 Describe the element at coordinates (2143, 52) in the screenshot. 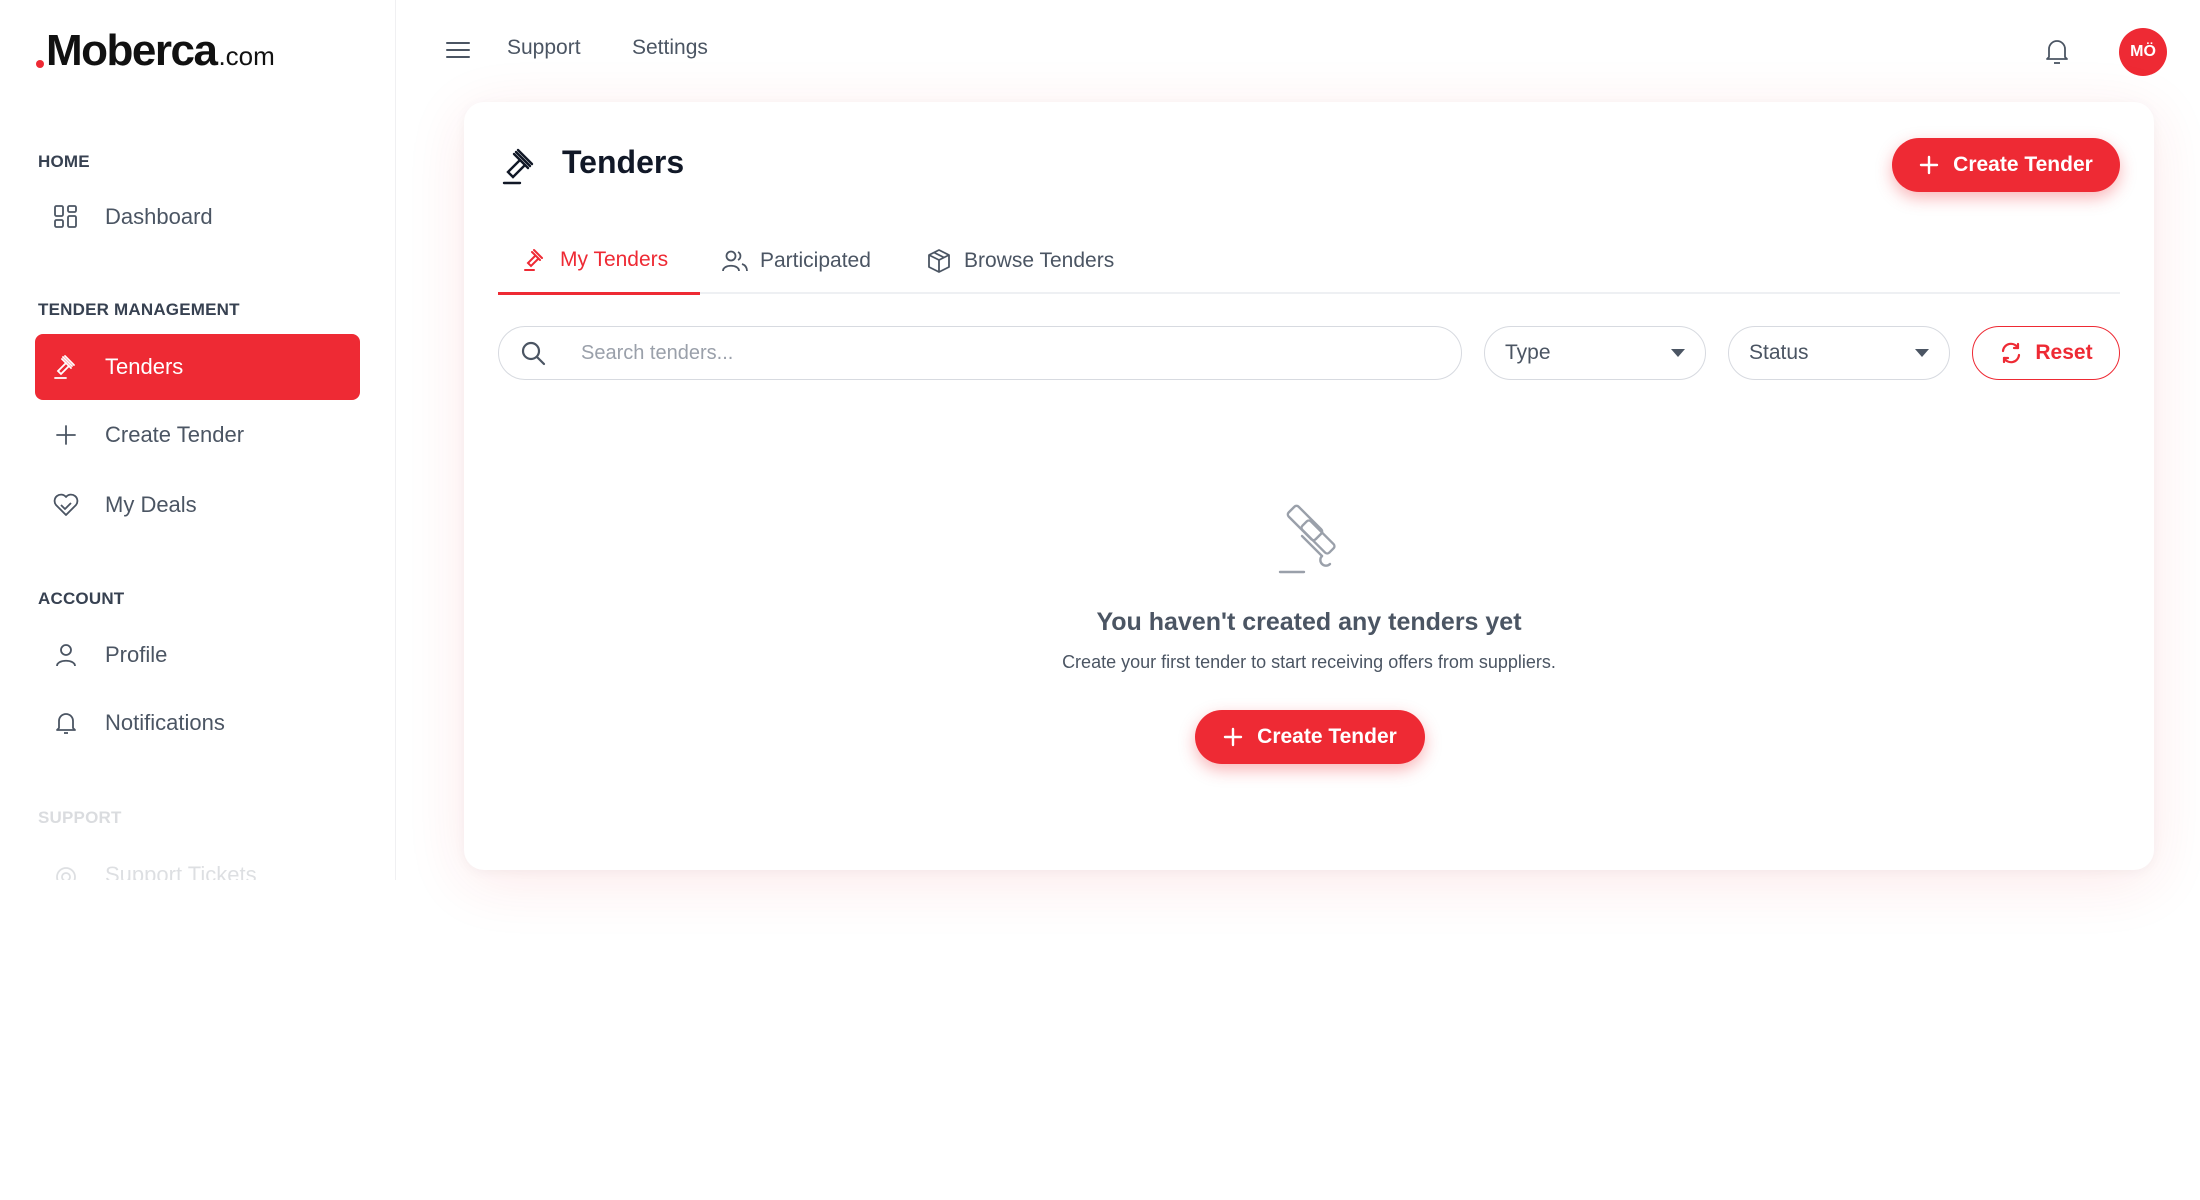

I see `avatar: MÖ` at that location.